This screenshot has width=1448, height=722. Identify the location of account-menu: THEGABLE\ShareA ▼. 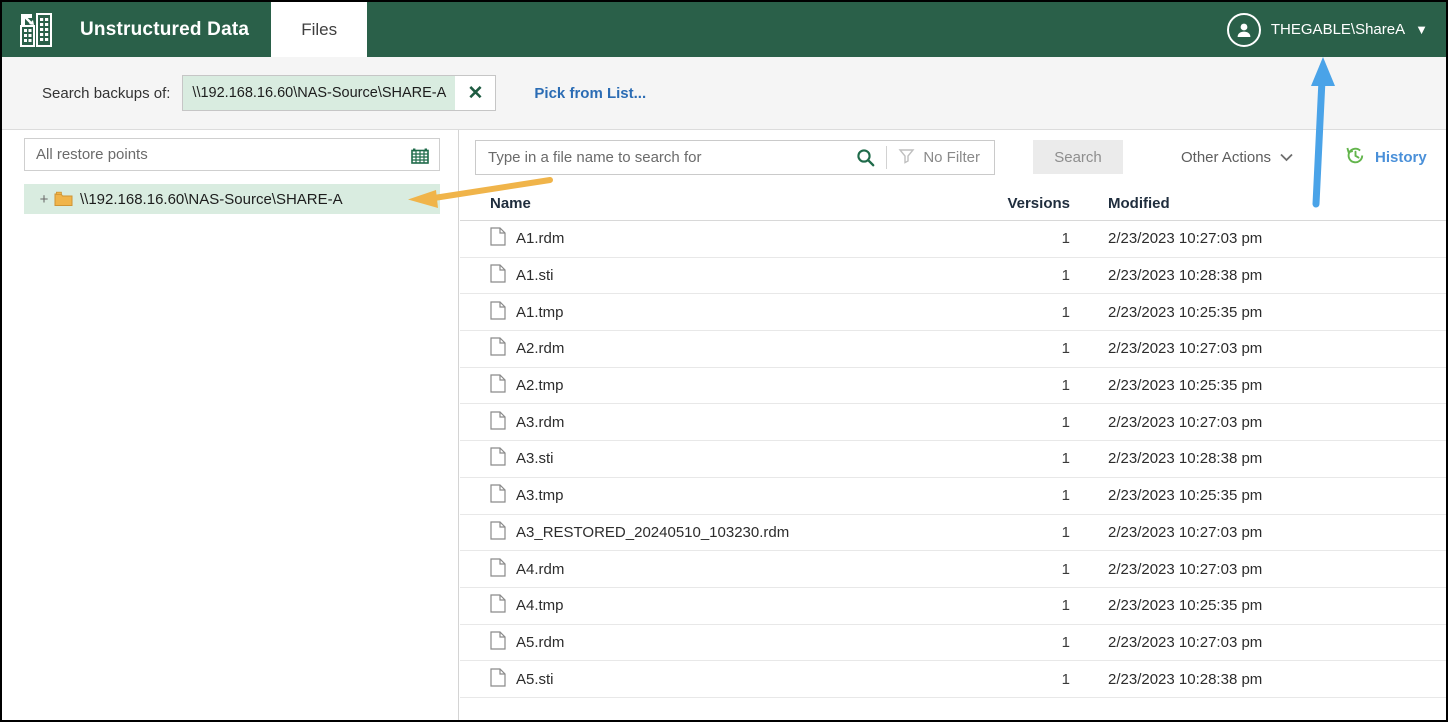
(1336, 29).